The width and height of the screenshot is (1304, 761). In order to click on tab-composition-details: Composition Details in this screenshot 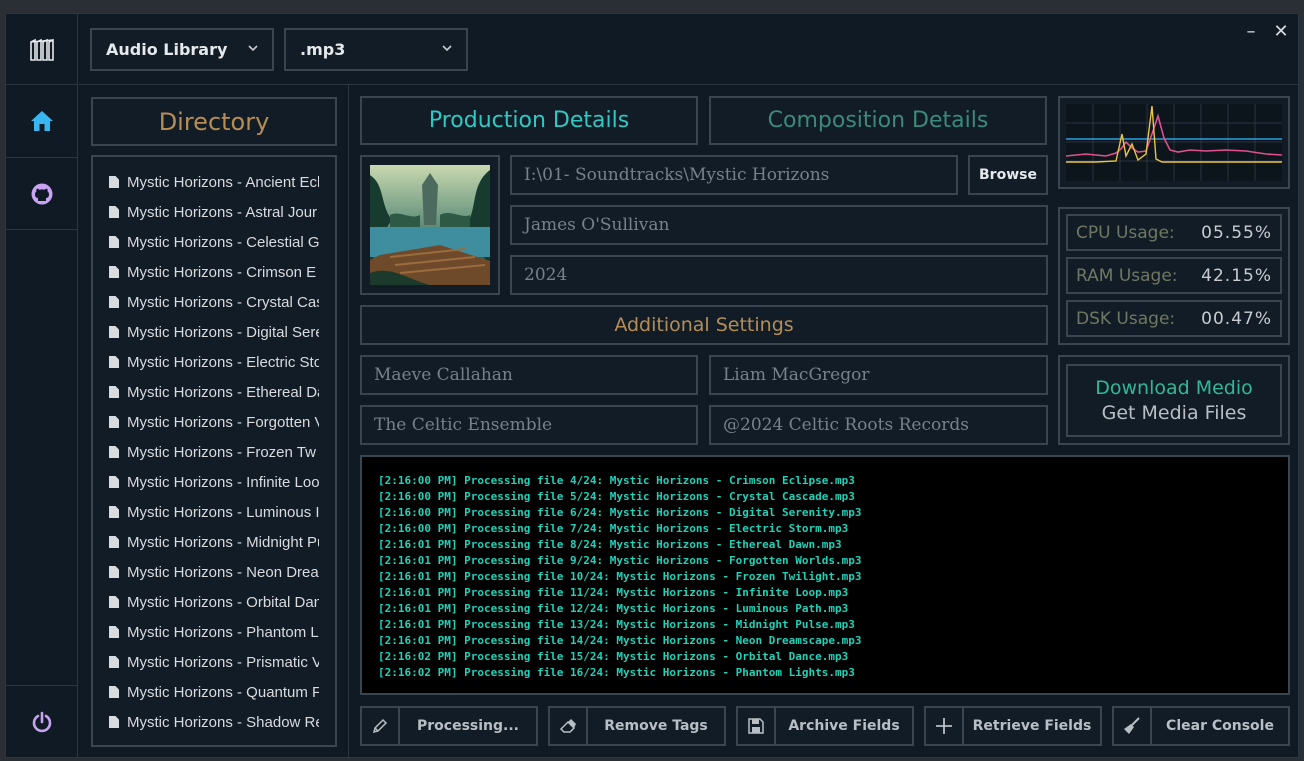, I will do `click(878, 120)`.